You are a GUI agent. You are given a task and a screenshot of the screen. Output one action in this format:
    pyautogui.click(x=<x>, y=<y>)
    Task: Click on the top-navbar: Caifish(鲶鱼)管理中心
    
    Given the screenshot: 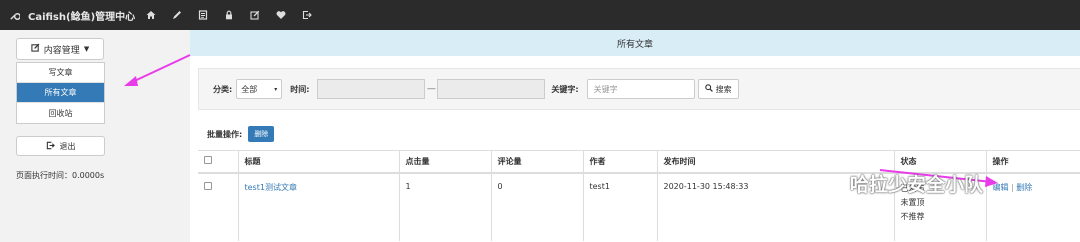 What is the action you would take?
    pyautogui.click(x=540, y=15)
    